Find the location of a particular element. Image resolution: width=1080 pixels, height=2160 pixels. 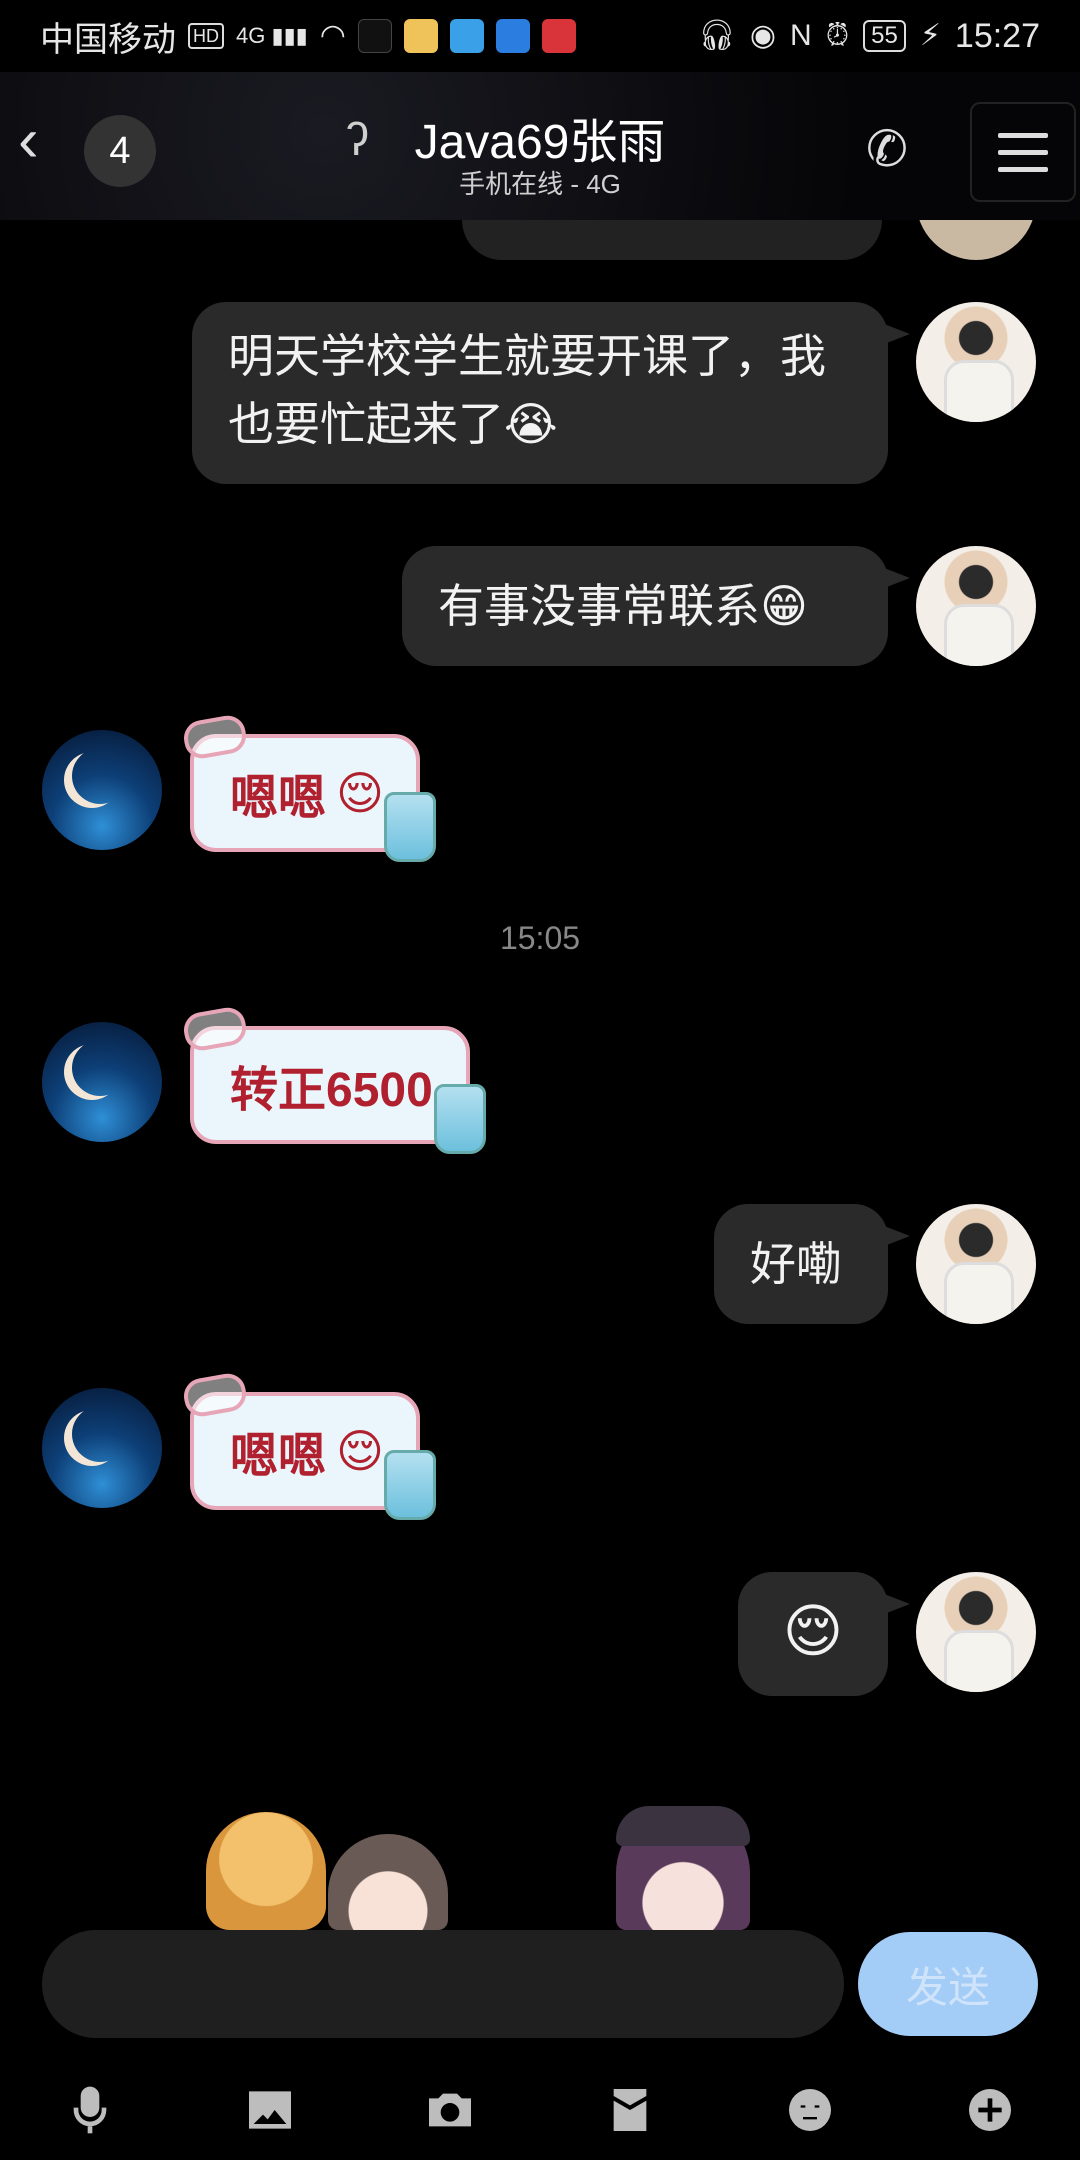

mic-icon is located at coordinates (90, 2110).